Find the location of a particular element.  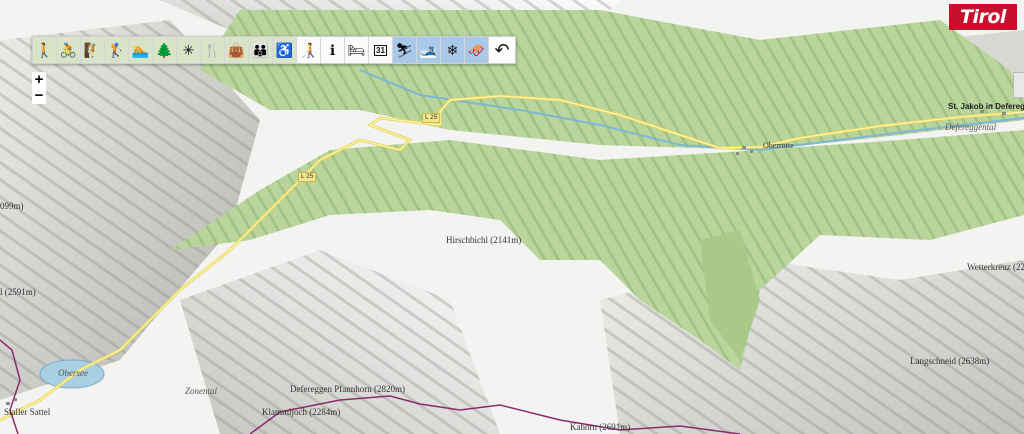

cycling-icon: 🚴 is located at coordinates (68, 49).